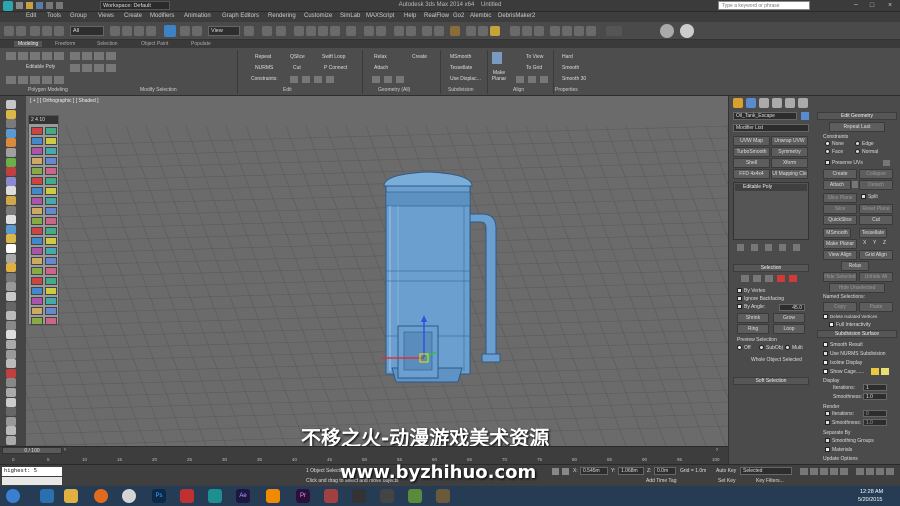 The image size is (900, 506). What do you see at coordinates (13, 496) in the screenshot?
I see `start-button-icon` at bounding box center [13, 496].